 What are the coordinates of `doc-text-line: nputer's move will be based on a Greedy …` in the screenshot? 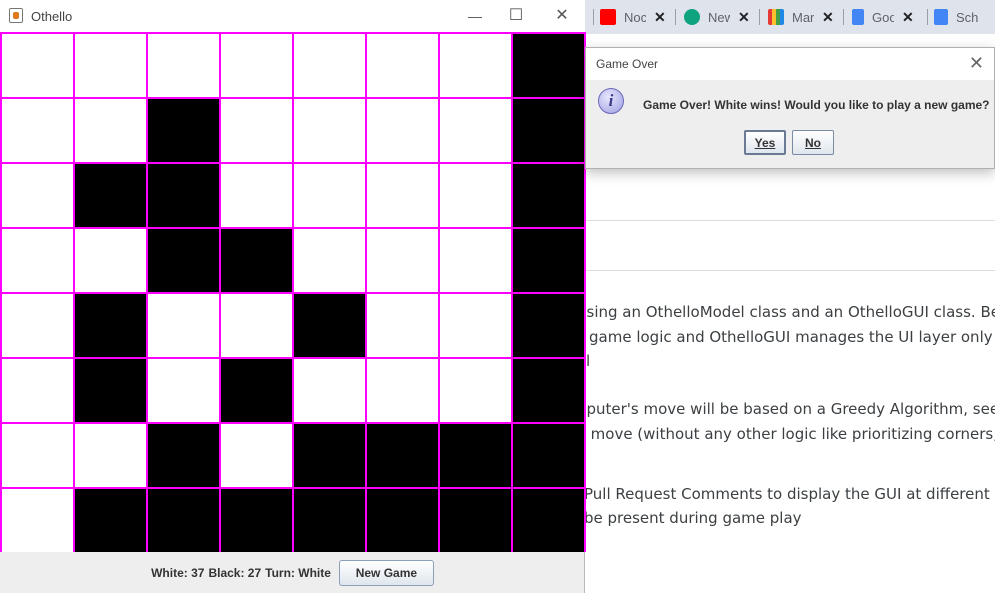 It's located at (786, 409).